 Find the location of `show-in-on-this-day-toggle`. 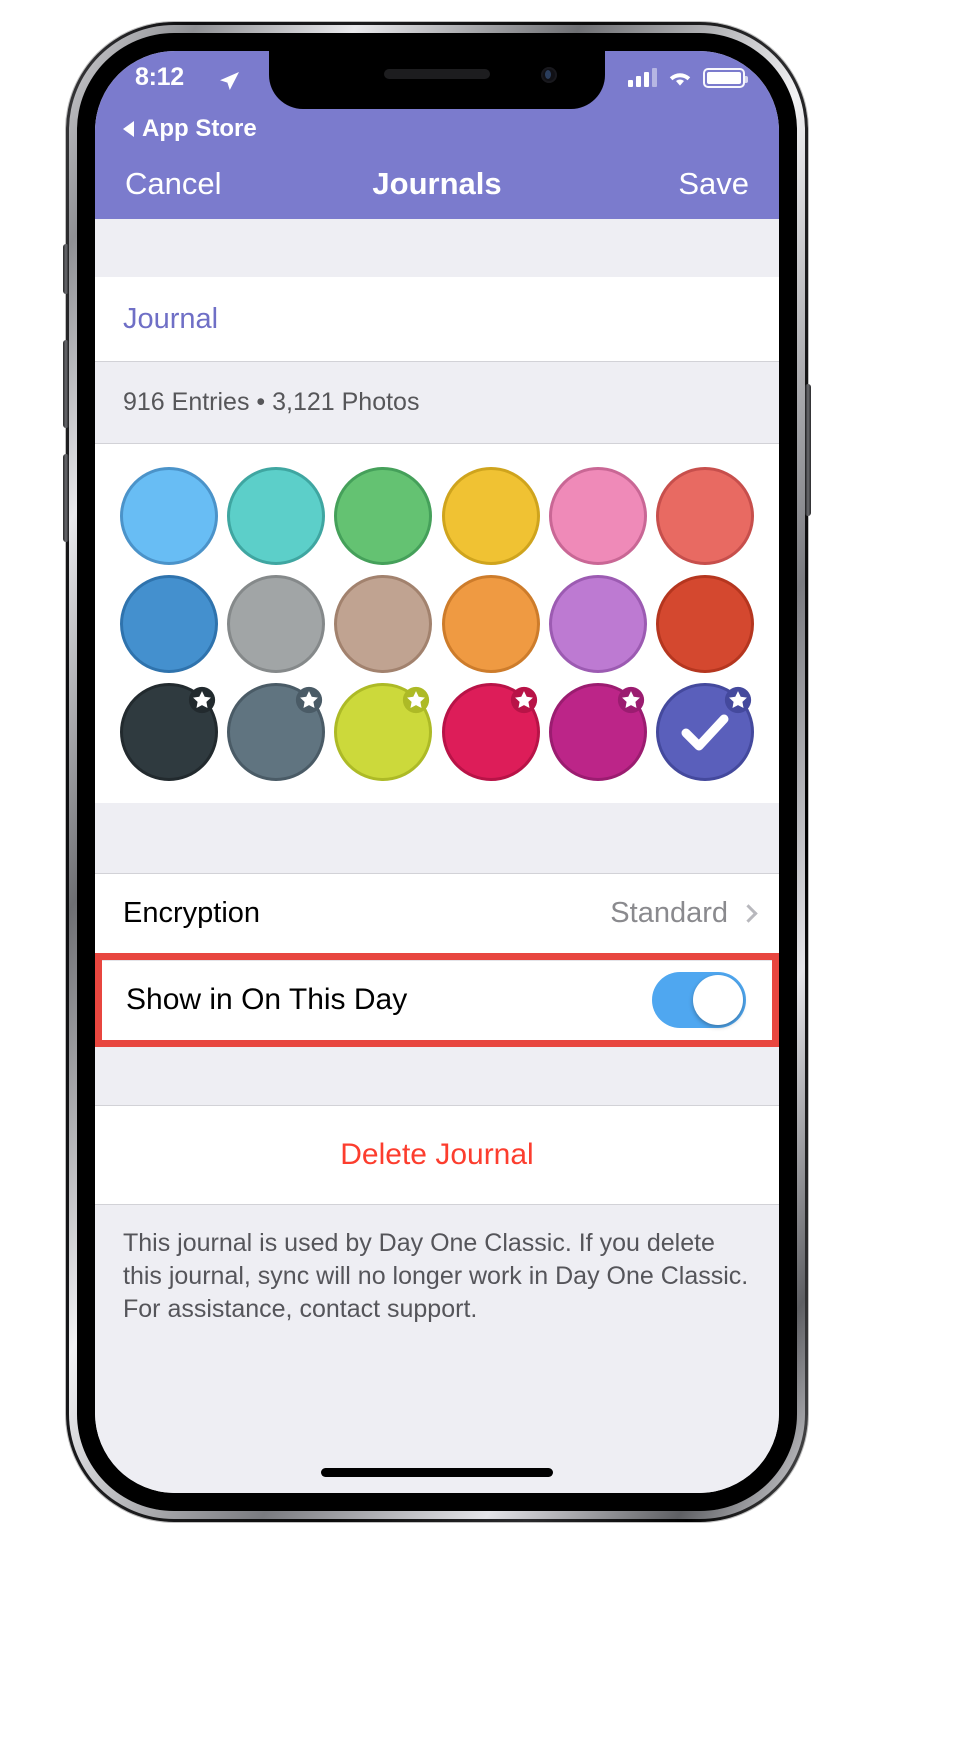

show-in-on-this-day-toggle is located at coordinates (699, 1000).